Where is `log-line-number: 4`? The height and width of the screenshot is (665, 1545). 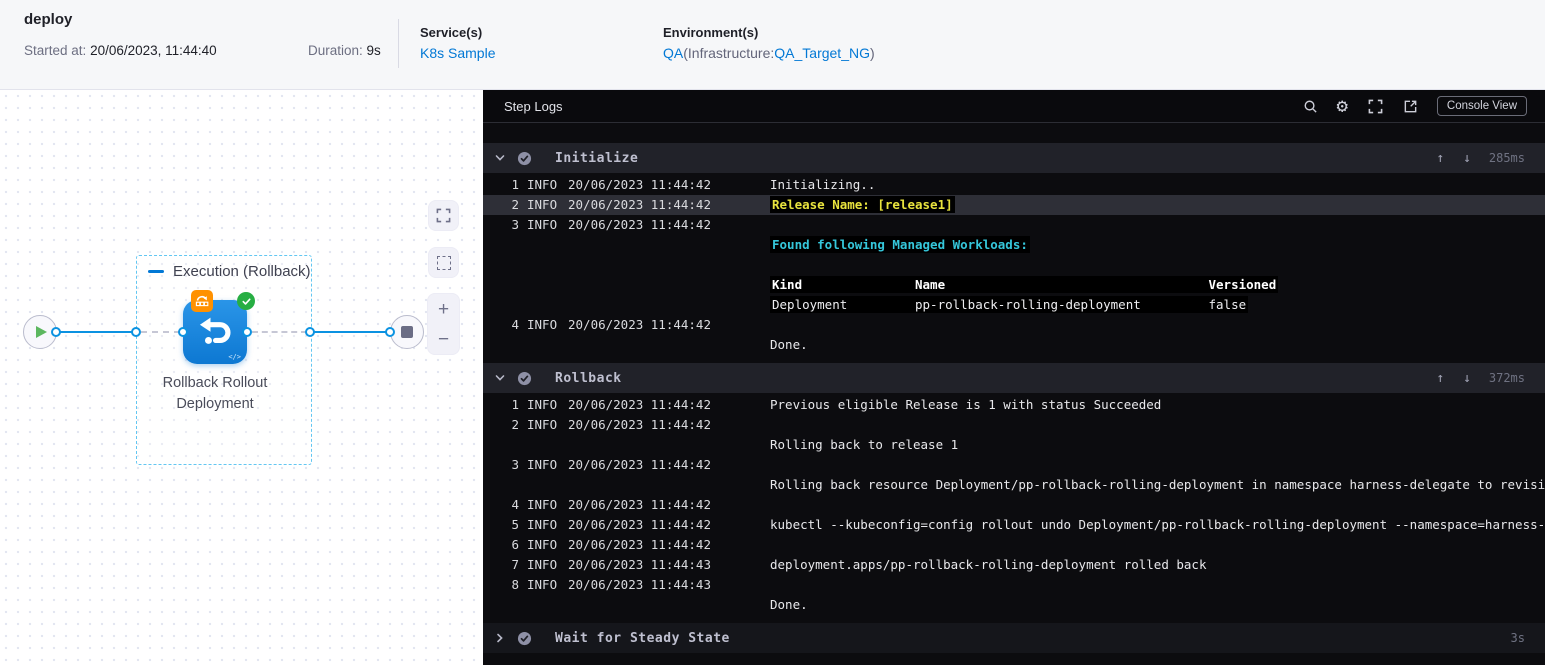 log-line-number: 4 is located at coordinates (515, 504).